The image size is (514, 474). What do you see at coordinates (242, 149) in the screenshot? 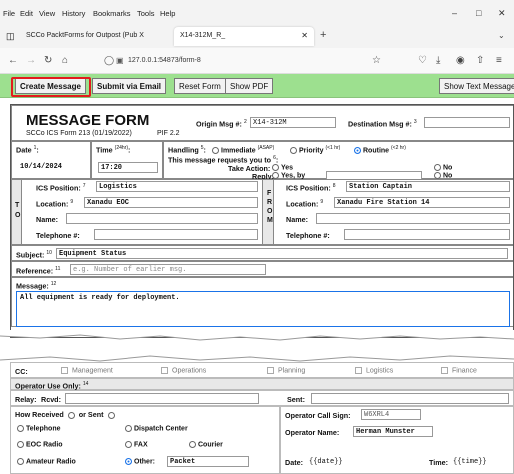
I see `handling-immediate-option: Immediate (ASAP)` at bounding box center [242, 149].